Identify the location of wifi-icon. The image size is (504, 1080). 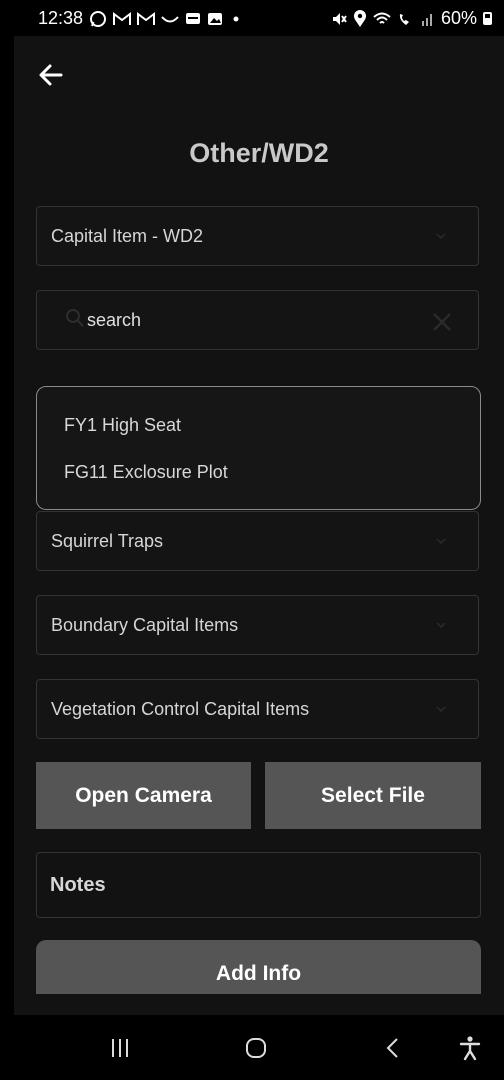
(382, 18).